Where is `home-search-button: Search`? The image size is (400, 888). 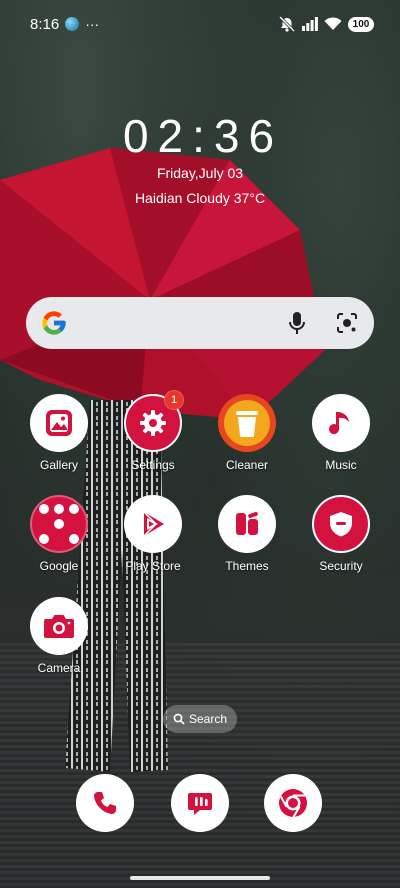 home-search-button: Search is located at coordinates (200, 719).